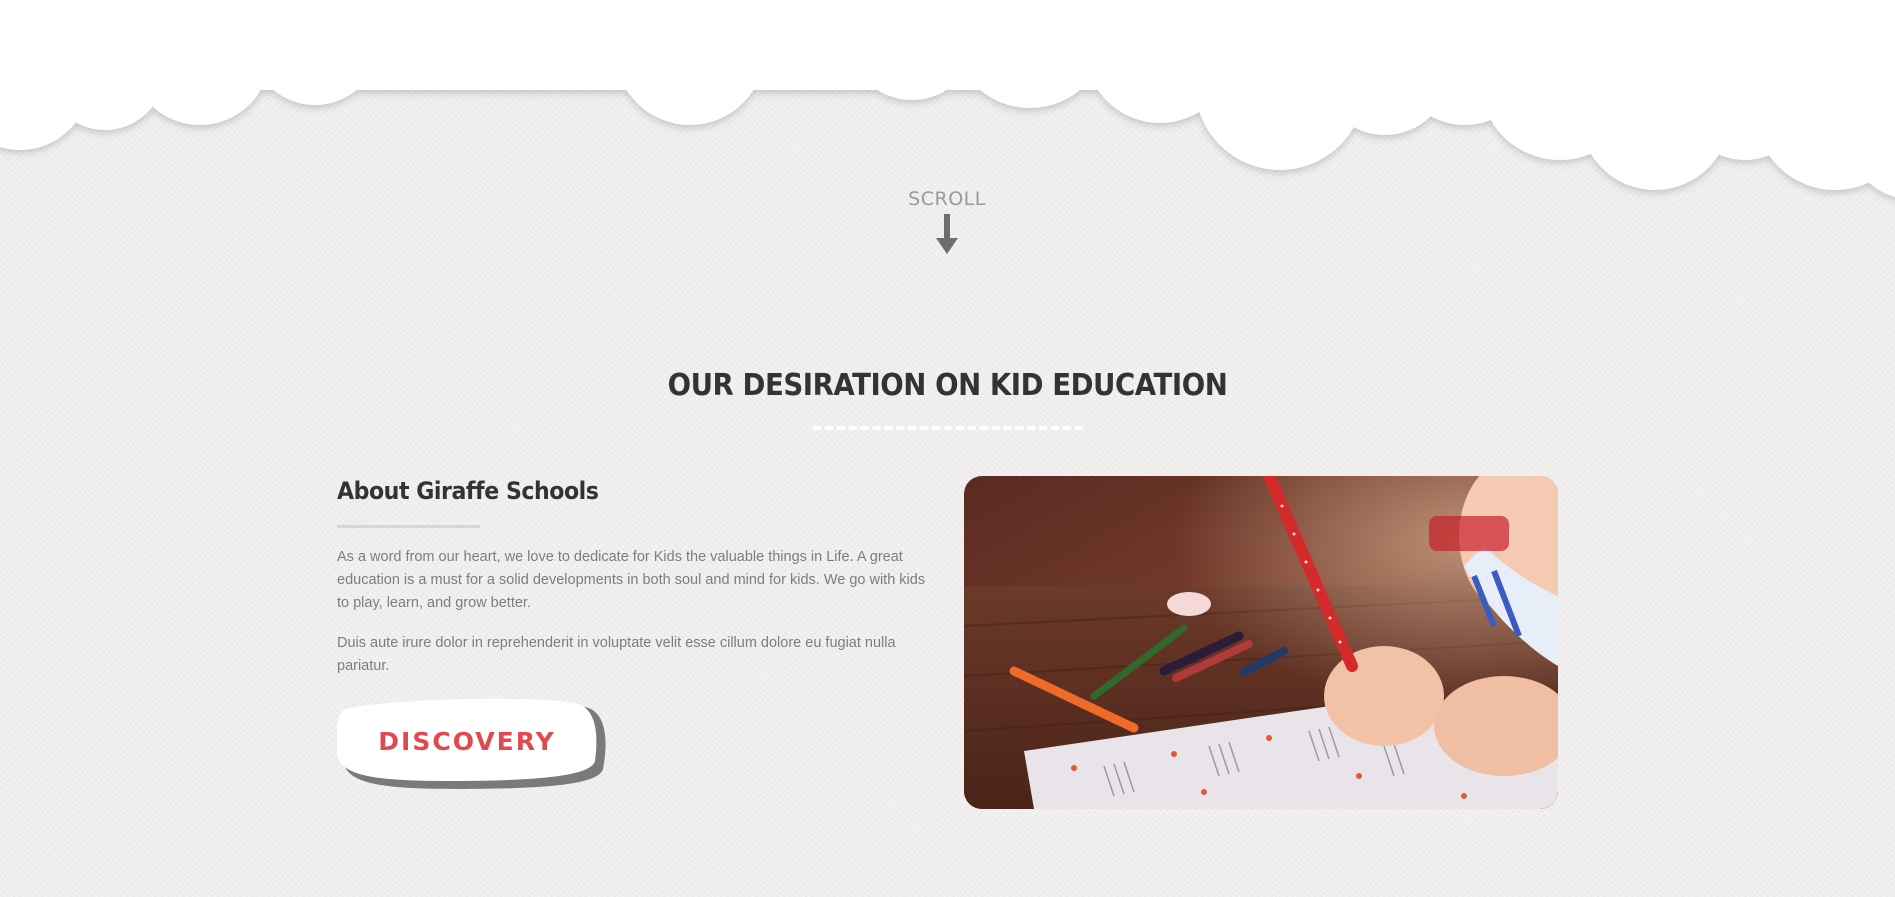 Image resolution: width=1895 pixels, height=897 pixels. Describe the element at coordinates (947, 199) in the screenshot. I see `scroll-label: SCROLL` at that location.